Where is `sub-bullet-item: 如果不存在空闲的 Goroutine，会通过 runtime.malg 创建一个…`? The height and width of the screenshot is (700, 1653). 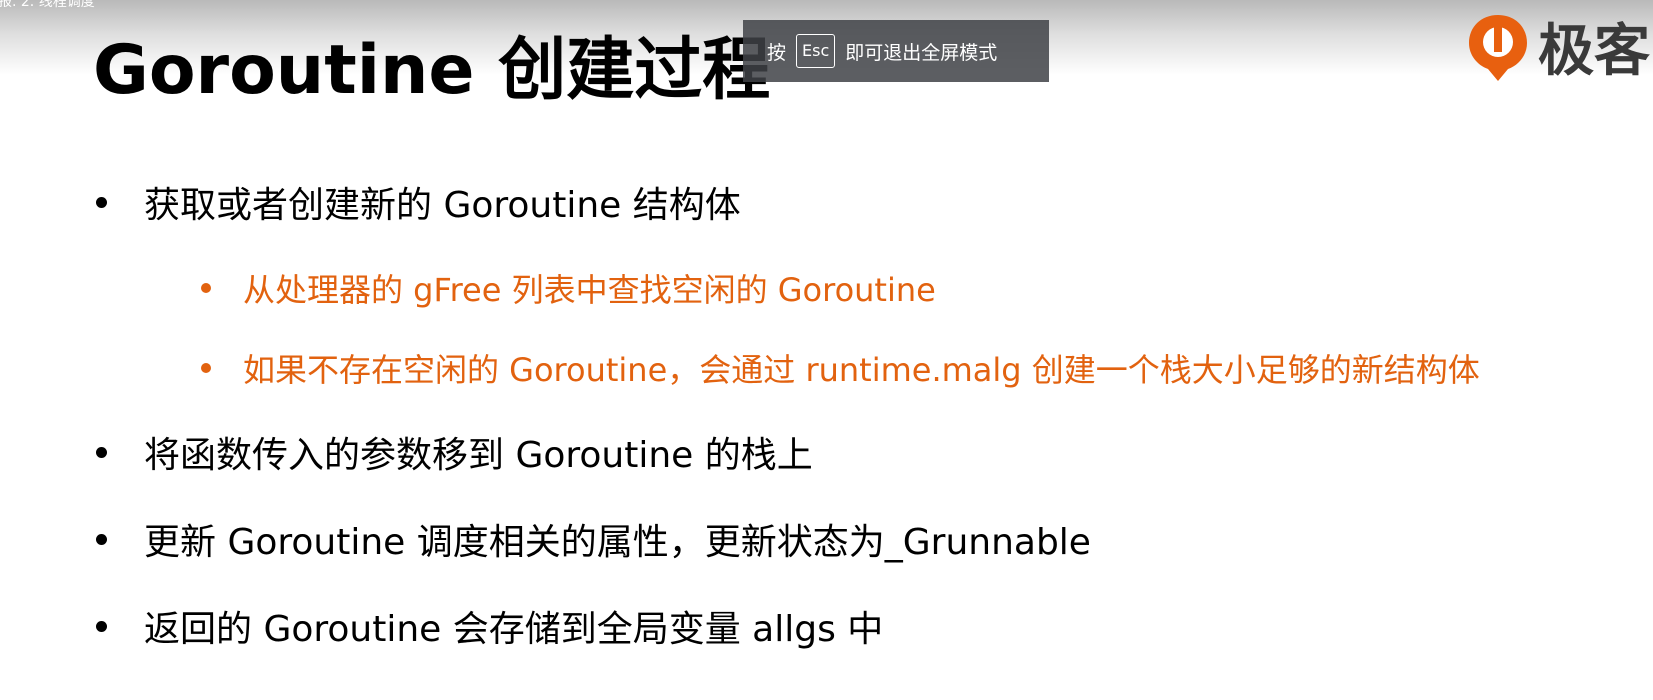 sub-bullet-item: 如果不存在空闲的 Goroutine，会通过 runtime.malg 创建一个… is located at coordinates (840, 368).